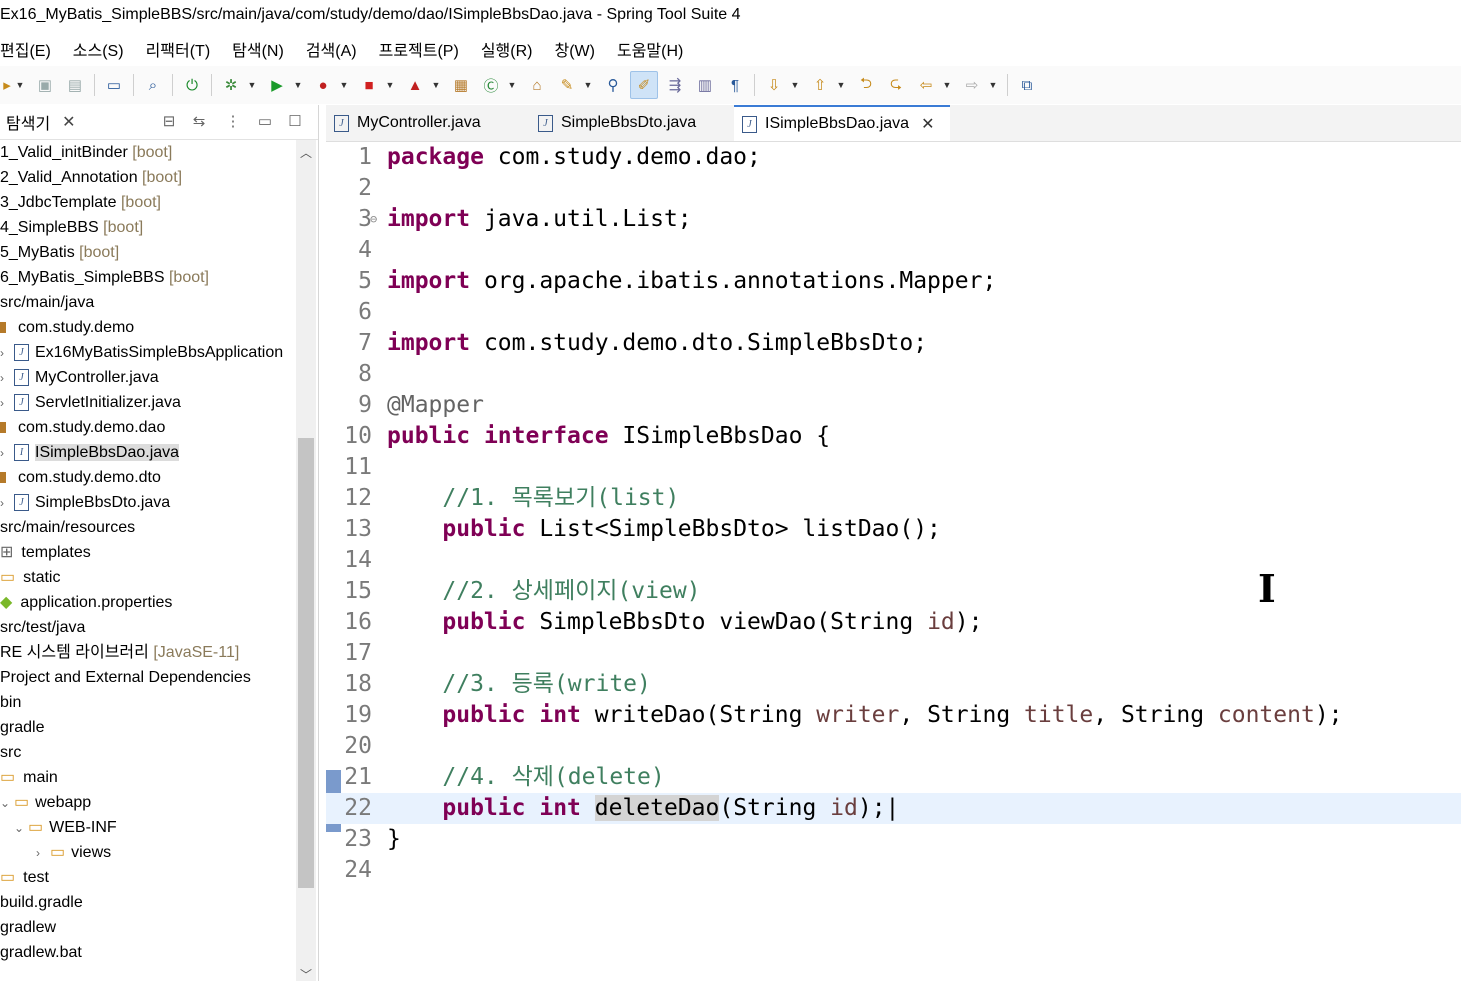 Image resolution: width=1461 pixels, height=983 pixels. What do you see at coordinates (90, 453) in the screenshot?
I see `tree-item: › I ISimpleBbsDao.java` at bounding box center [90, 453].